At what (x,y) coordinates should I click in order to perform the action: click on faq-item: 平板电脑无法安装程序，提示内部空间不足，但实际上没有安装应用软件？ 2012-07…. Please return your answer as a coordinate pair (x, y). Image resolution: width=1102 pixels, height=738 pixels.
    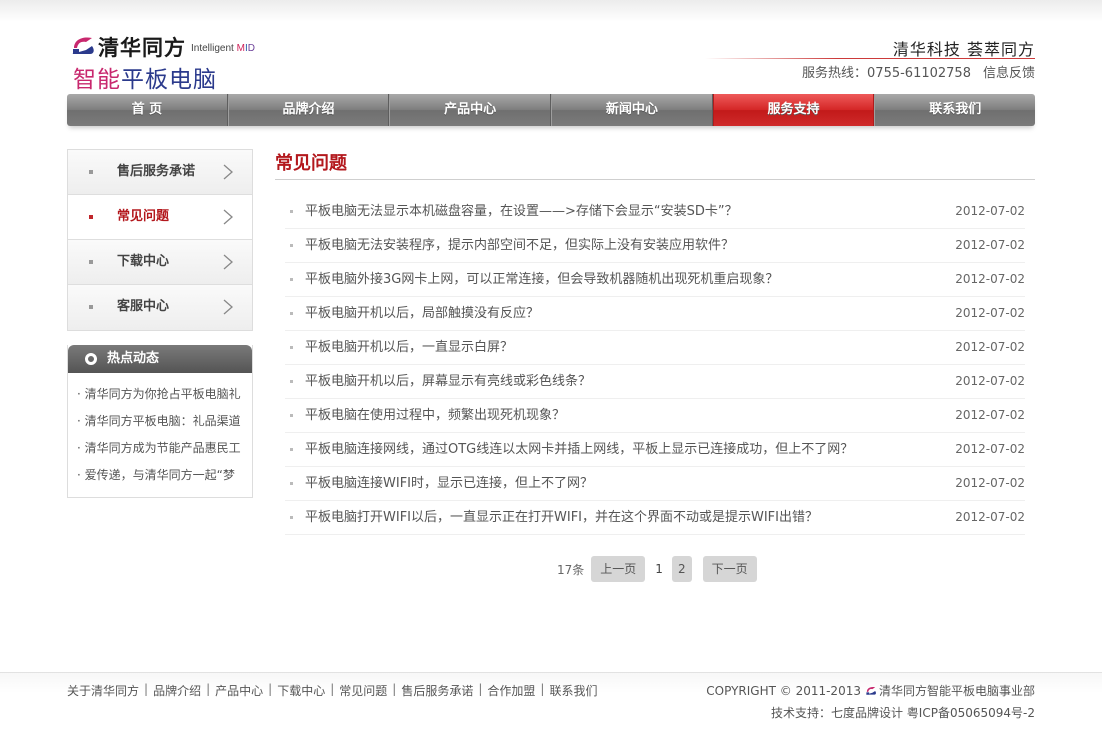
    Looking at the image, I should click on (655, 246).